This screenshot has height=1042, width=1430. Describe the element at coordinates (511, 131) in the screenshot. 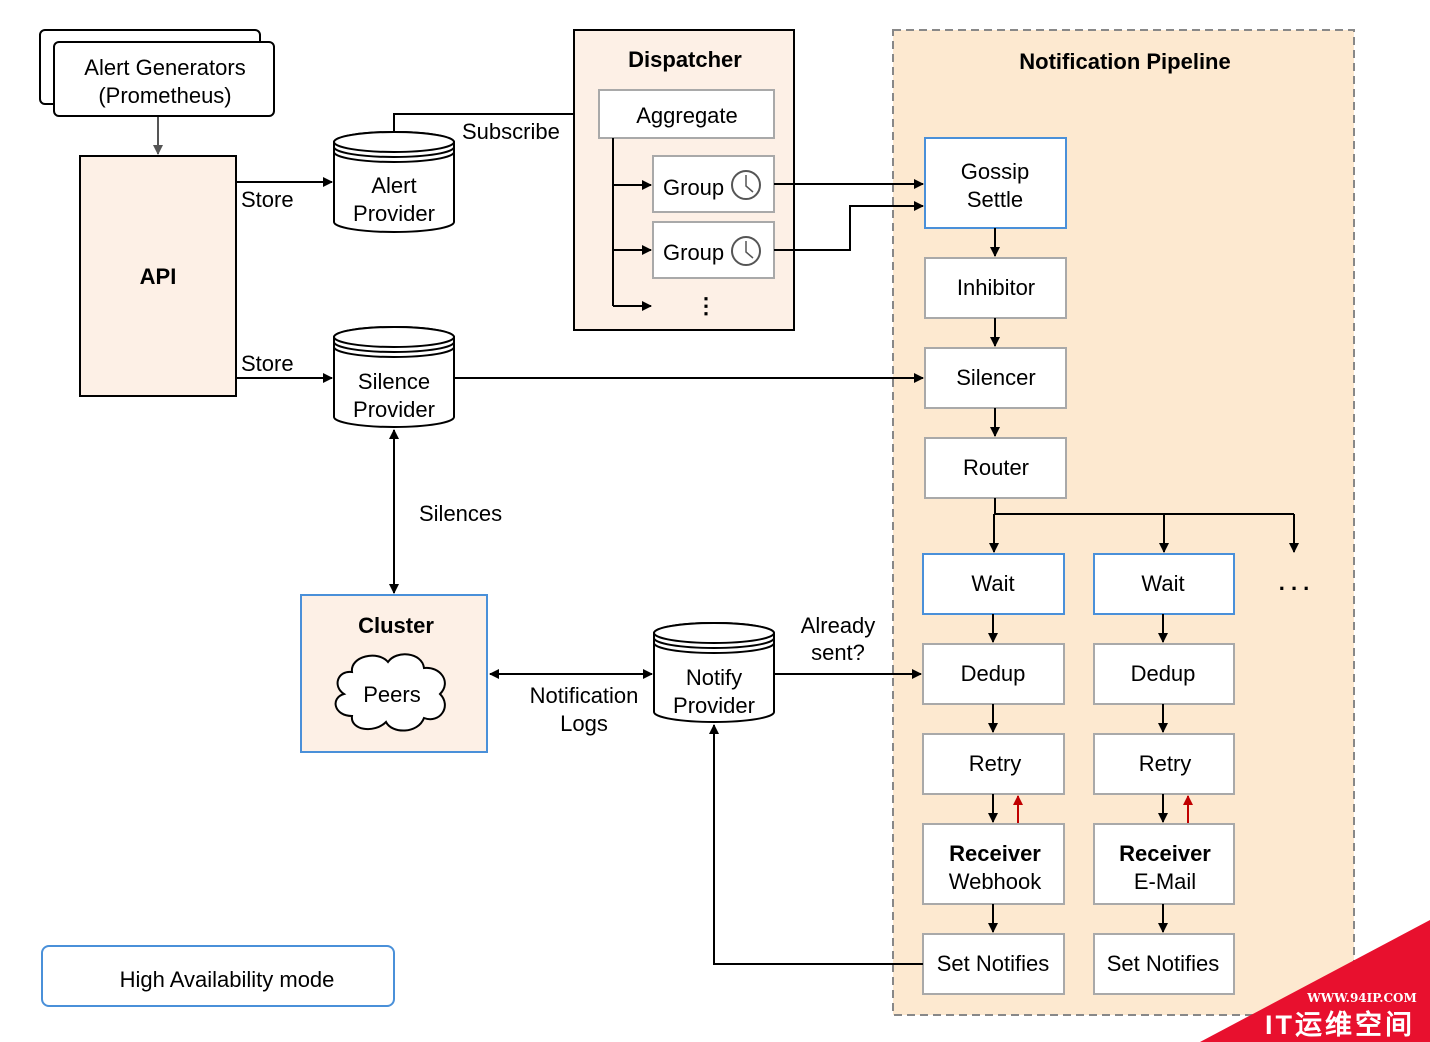

I see `subscribe-label: Subscribe` at that location.